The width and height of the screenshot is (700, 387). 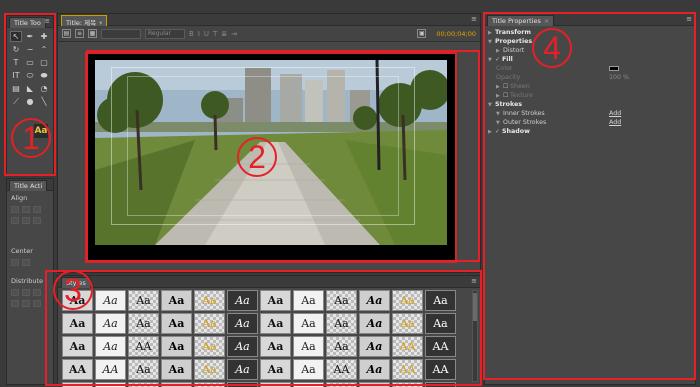 I want to click on bold-icon: B, so click(x=191, y=34).